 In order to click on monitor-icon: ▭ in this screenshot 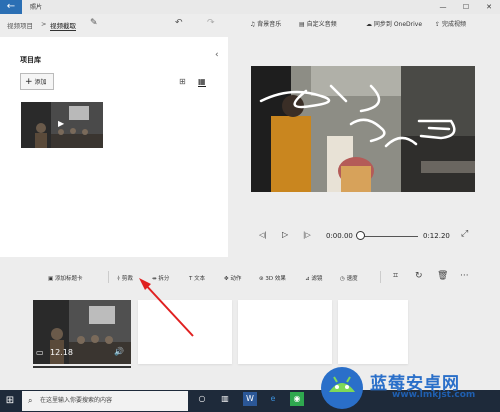, I will do `click(40, 352)`.